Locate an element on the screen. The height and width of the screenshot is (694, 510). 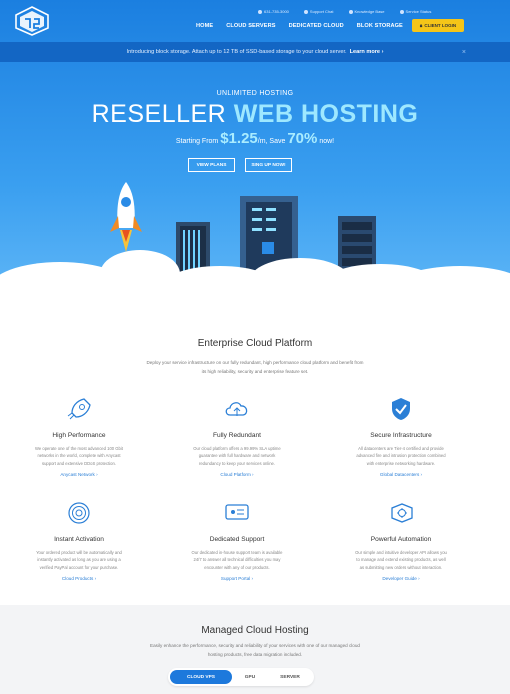
hero-pricing: Starting From $1.25/m, Save 70% now! is located at coordinates (255, 138).